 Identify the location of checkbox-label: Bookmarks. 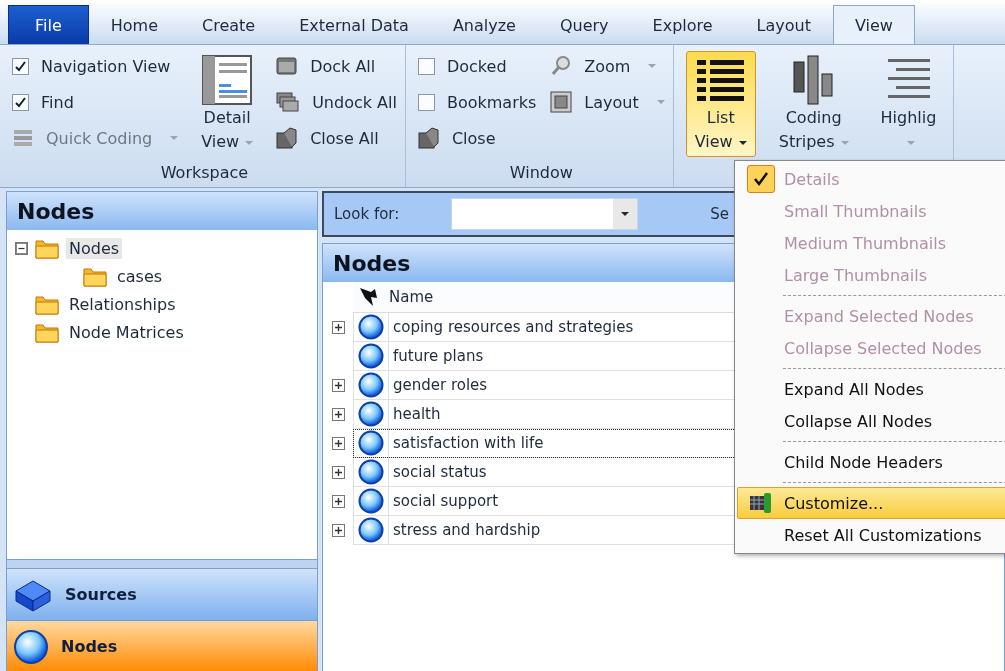
(491, 102).